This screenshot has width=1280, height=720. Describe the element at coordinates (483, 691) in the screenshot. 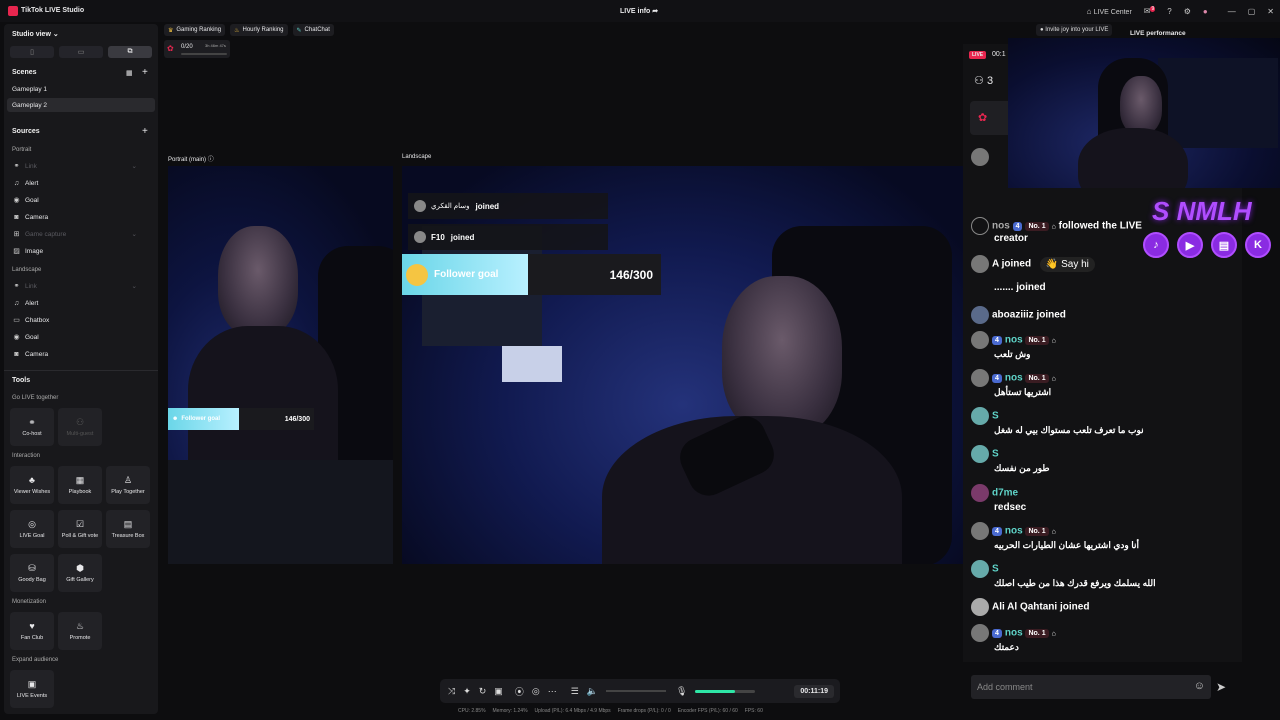

I see `refresh-icon: ↻` at that location.